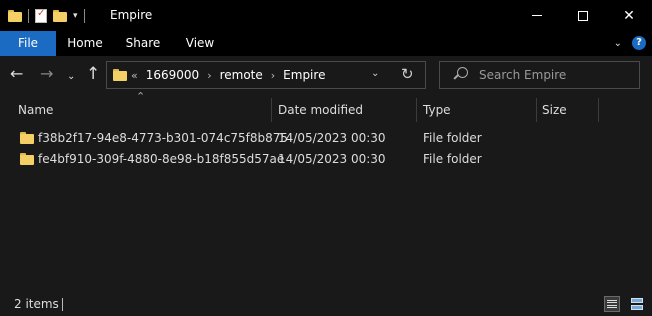 The image size is (652, 316). What do you see at coordinates (612, 304) in the screenshot?
I see `details-view-icon` at bounding box center [612, 304].